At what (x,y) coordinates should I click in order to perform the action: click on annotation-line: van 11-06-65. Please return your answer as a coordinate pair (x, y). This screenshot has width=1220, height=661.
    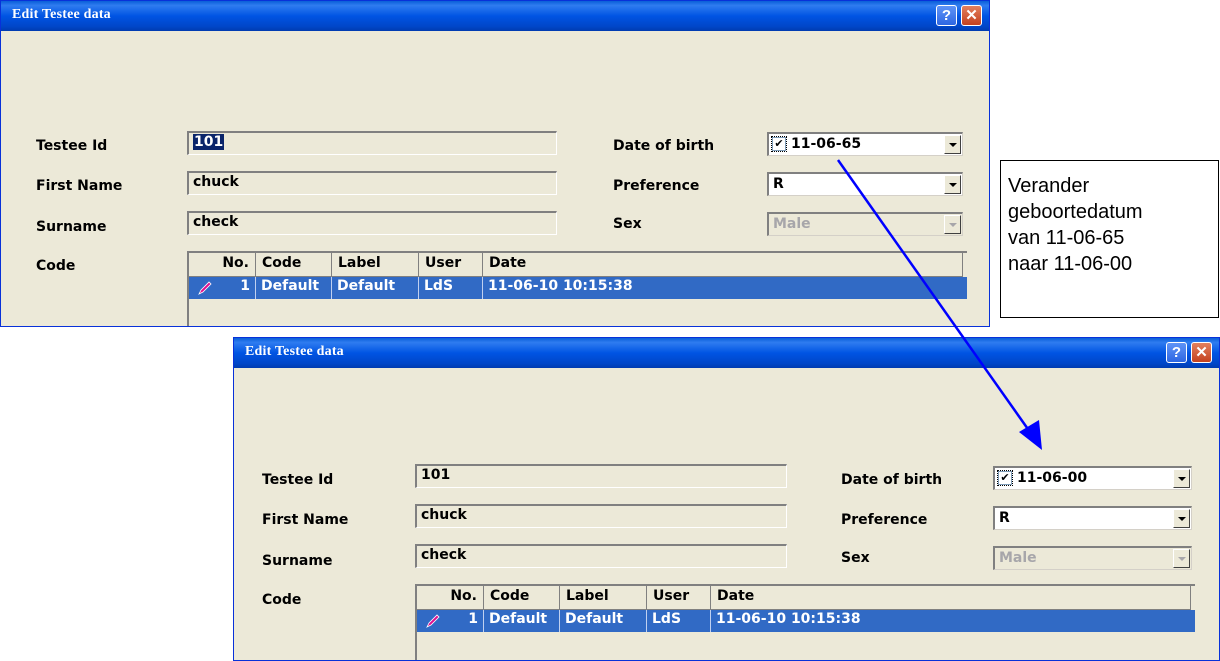
    Looking at the image, I should click on (1066, 238).